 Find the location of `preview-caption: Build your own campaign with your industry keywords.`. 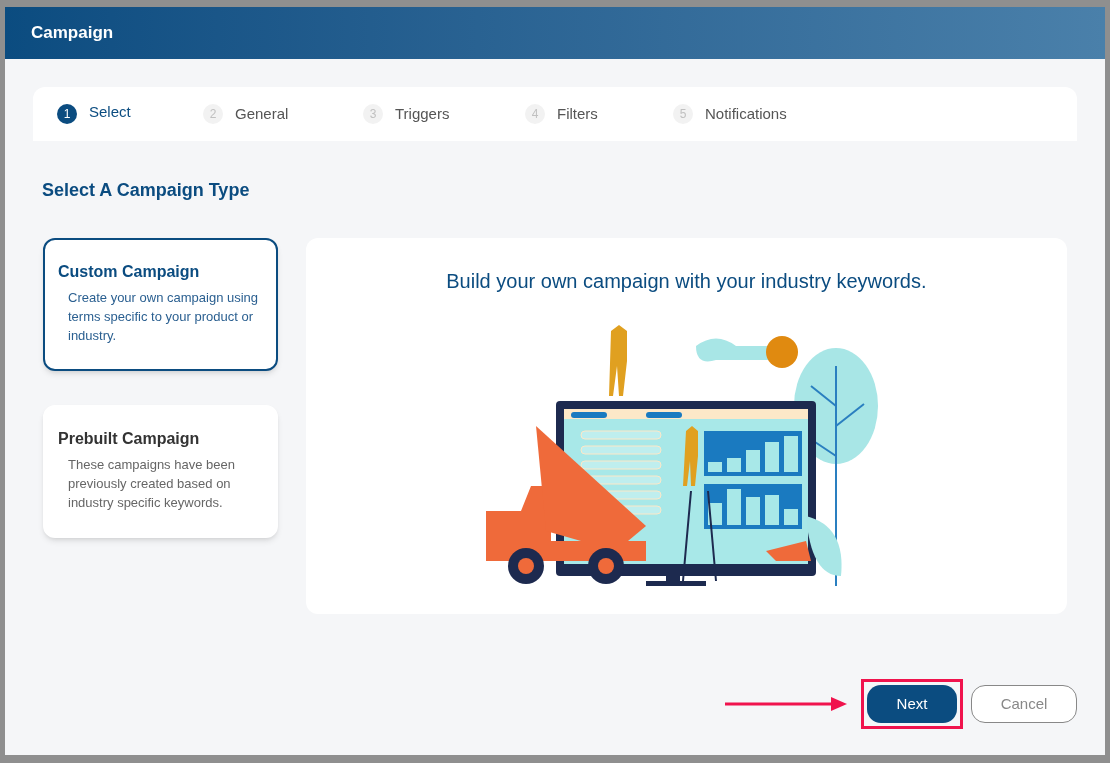

preview-caption: Build your own campaign with your industry keywords. is located at coordinates (686, 281).